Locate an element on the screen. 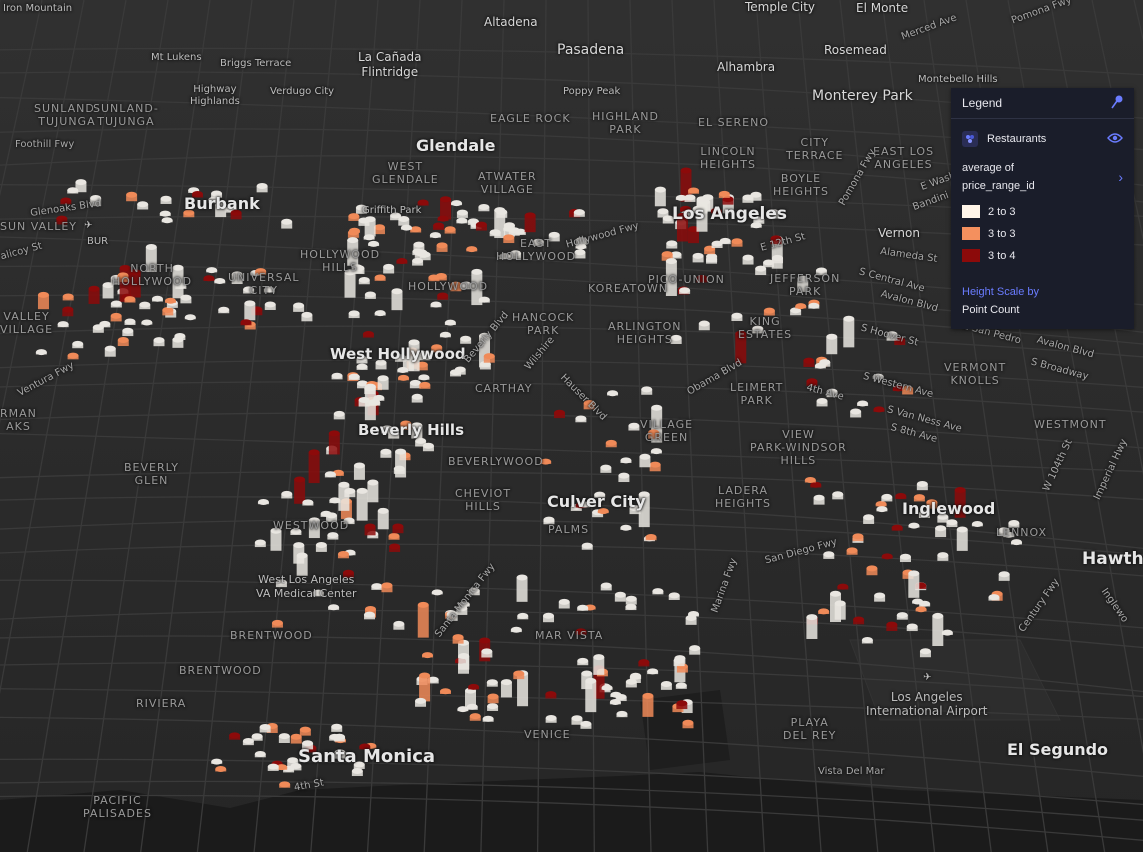 Image resolution: width=1143 pixels, height=852 pixels. pin-icon is located at coordinates (1117, 103).